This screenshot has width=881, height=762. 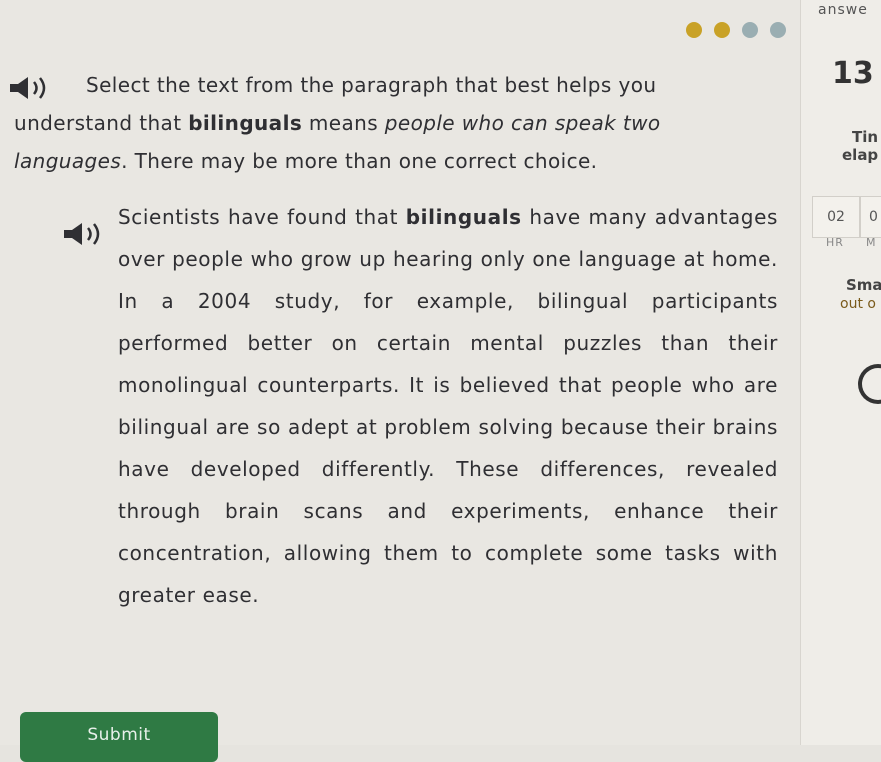 I want to click on answer-label: answe, so click(x=843, y=10).